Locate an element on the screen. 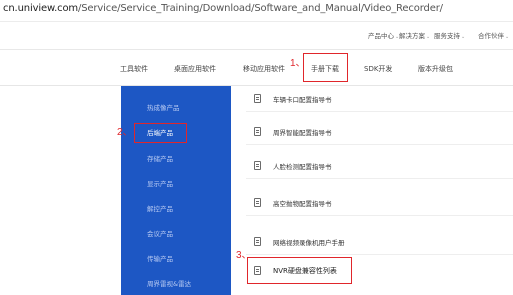  tab-desktop-software: 桌面应用软件 is located at coordinates (195, 69).